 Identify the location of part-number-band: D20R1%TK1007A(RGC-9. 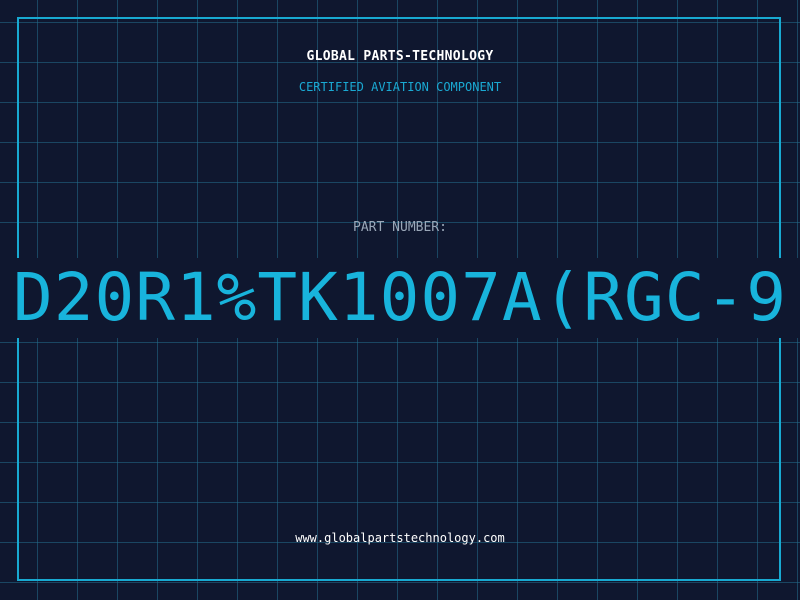
(400, 298).